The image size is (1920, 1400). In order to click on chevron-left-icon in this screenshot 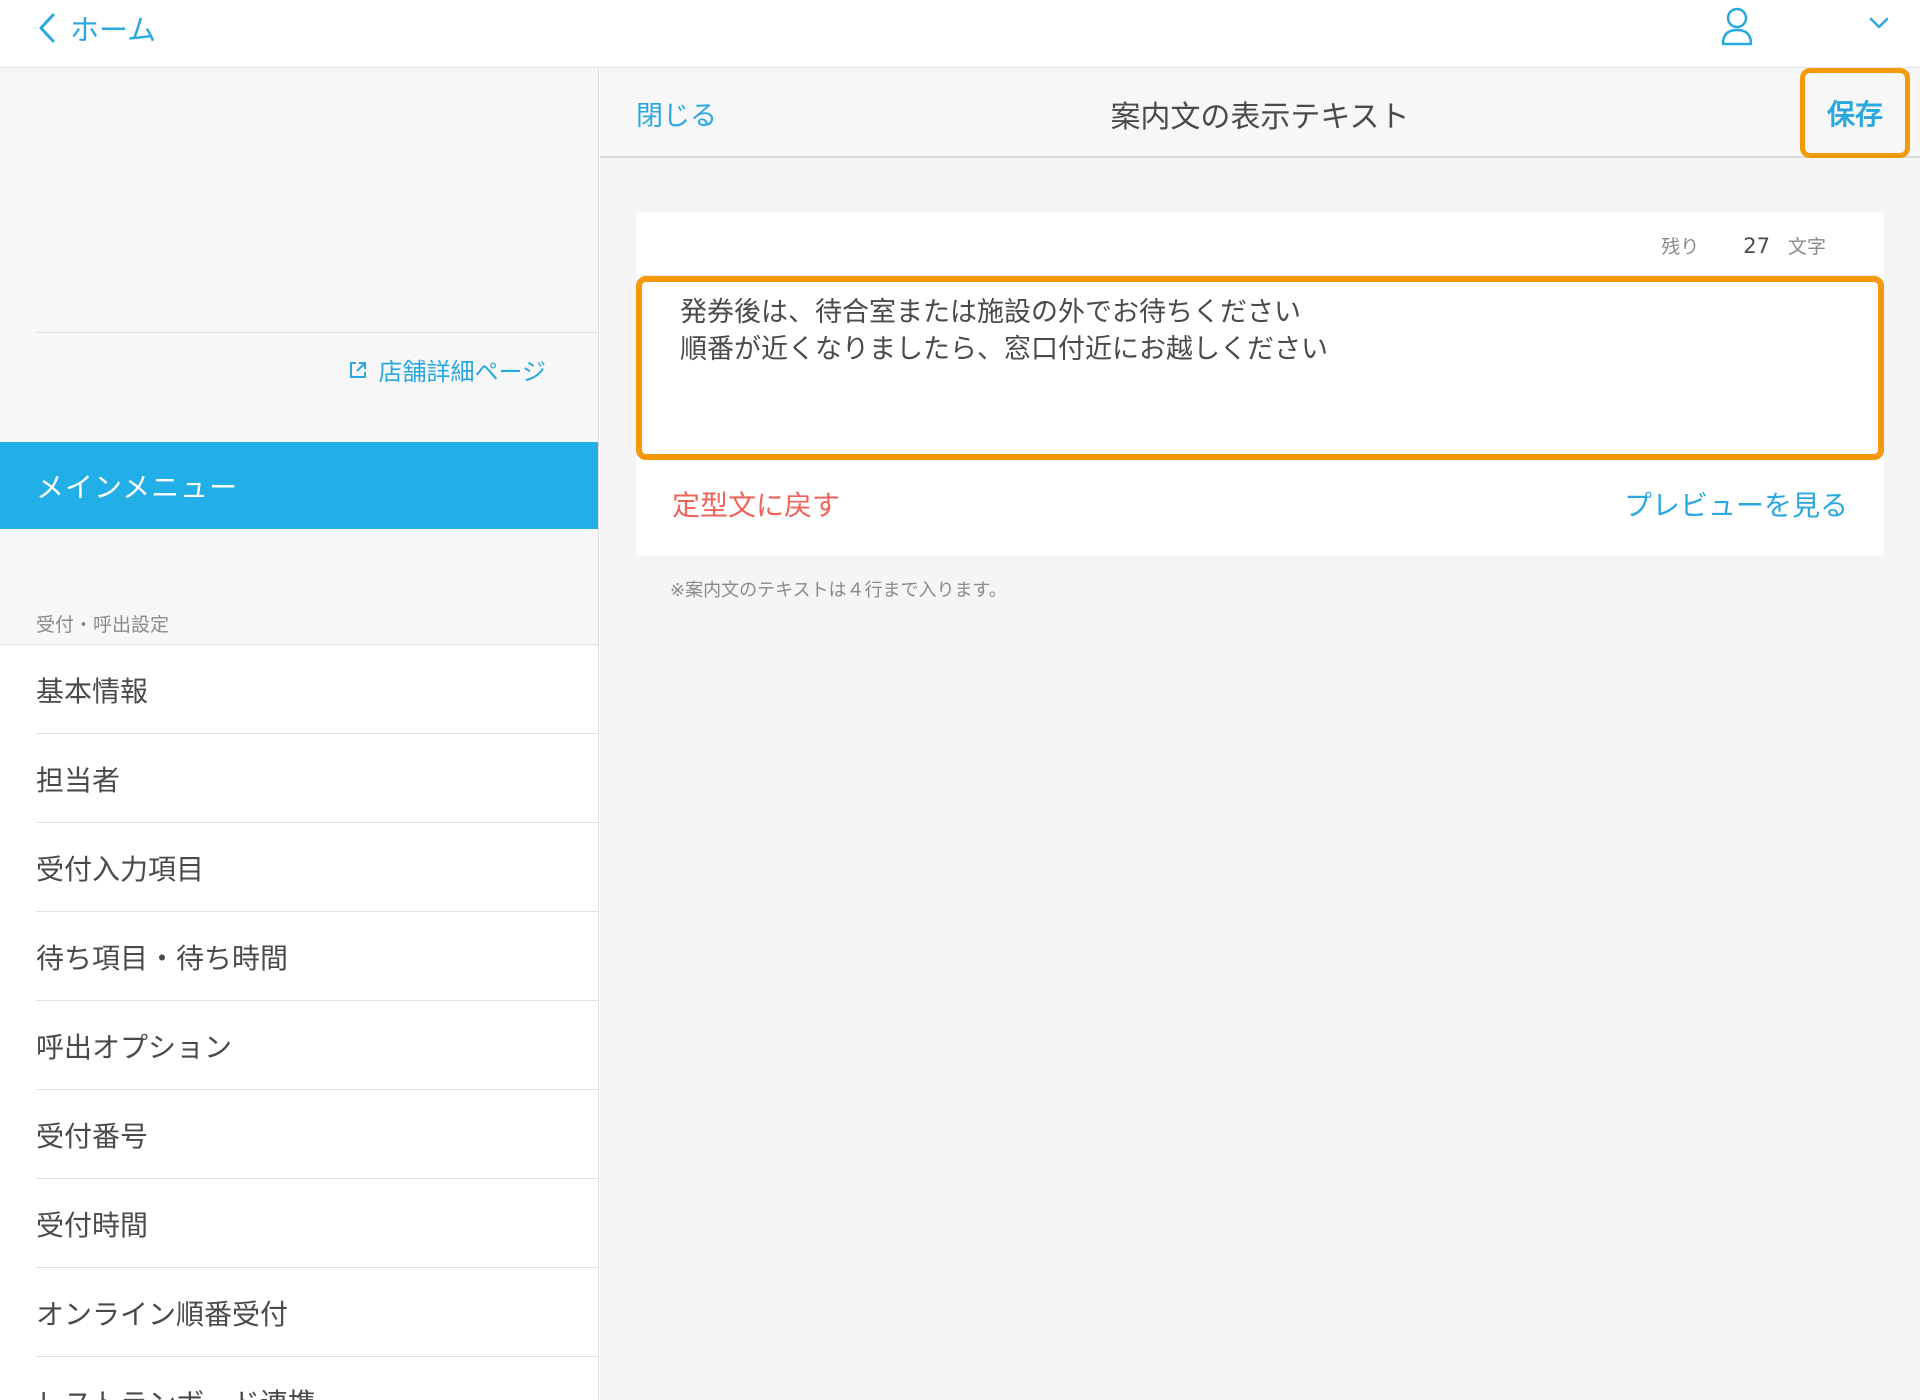, I will do `click(47, 28)`.